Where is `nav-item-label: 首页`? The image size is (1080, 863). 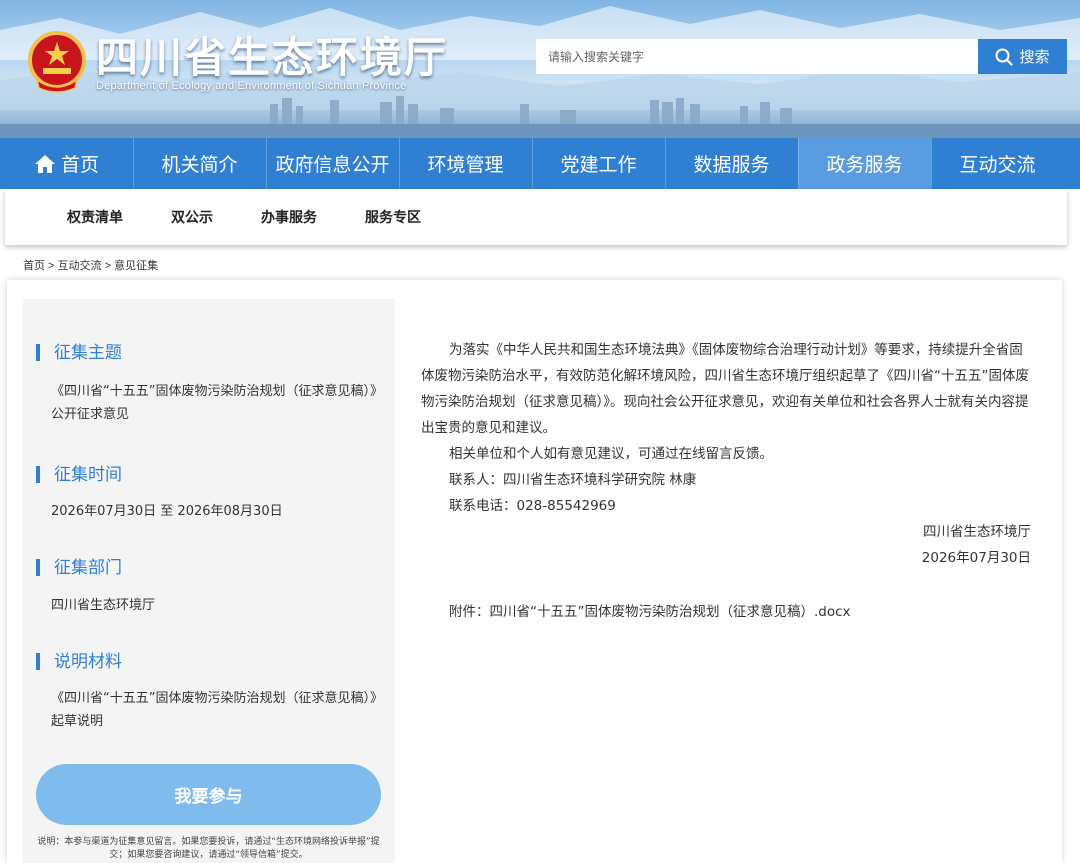
nav-item-label: 首页 is located at coordinates (79, 165).